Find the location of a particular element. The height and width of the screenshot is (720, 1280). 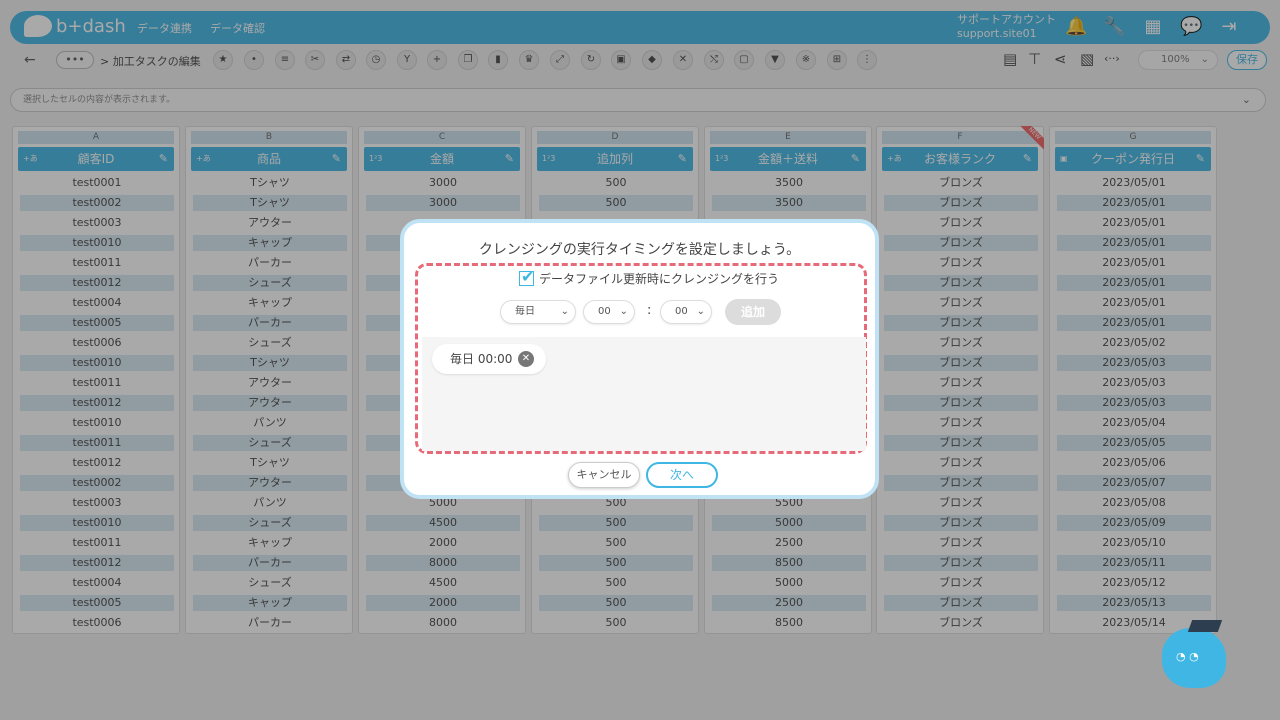

cancel-button: キャンセル is located at coordinates (604, 475).